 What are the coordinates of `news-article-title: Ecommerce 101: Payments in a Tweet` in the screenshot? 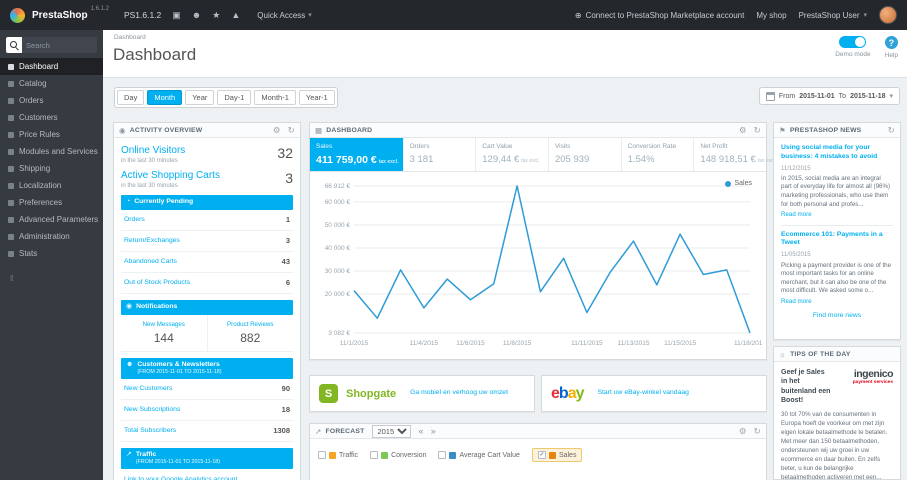 It's located at (837, 240).